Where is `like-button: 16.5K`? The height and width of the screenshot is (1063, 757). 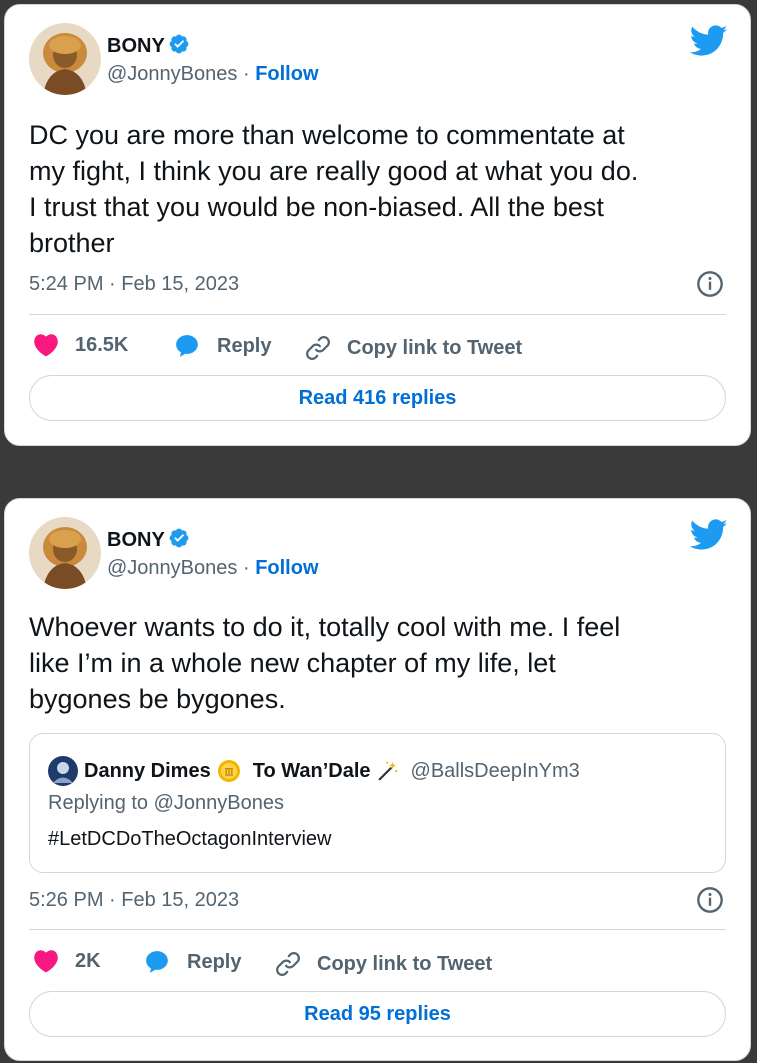 like-button: 16.5K is located at coordinates (80, 345).